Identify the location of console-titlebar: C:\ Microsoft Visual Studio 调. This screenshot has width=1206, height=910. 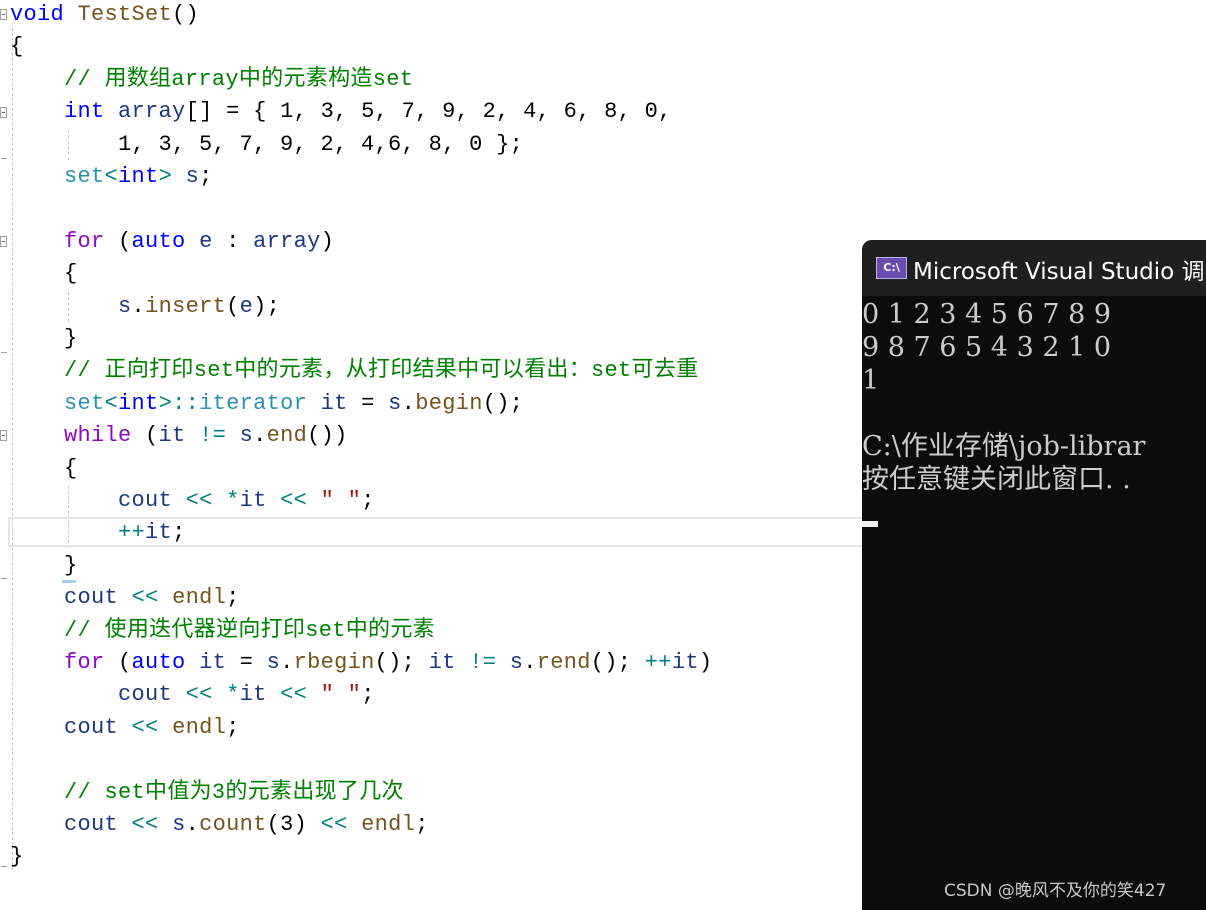
(1034, 268).